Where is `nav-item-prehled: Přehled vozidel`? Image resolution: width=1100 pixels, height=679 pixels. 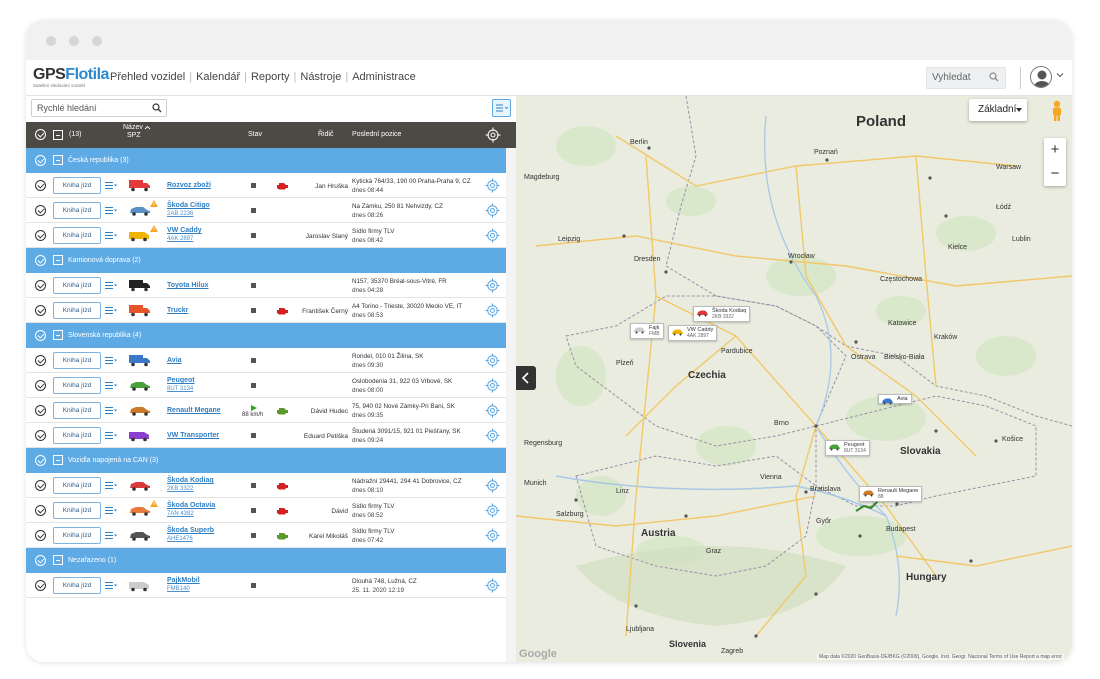 nav-item-prehled: Přehled vozidel is located at coordinates (147, 77).